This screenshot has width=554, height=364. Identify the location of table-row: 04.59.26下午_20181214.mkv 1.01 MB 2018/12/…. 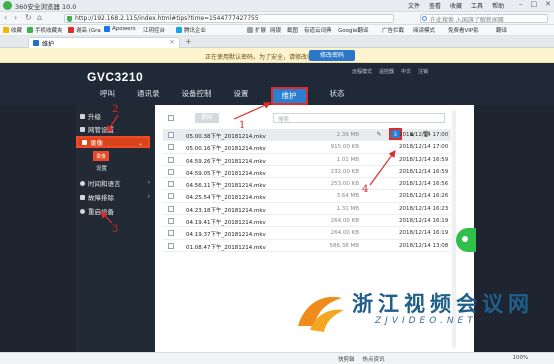
(307, 160).